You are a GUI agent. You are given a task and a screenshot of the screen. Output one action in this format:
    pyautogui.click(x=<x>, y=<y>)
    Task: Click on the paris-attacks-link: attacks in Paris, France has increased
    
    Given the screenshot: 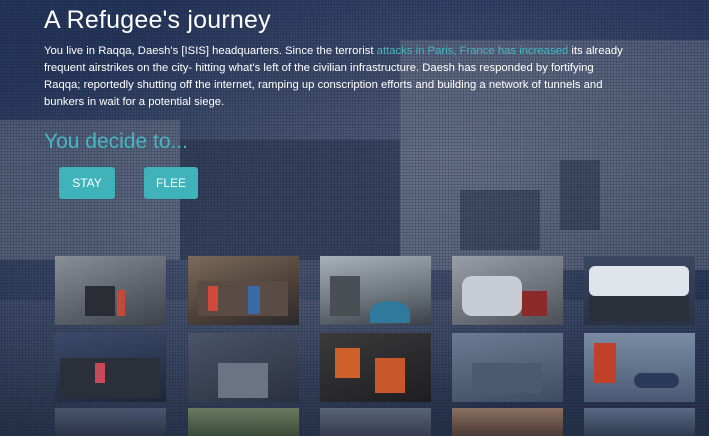 What is the action you would take?
    pyautogui.click(x=473, y=51)
    